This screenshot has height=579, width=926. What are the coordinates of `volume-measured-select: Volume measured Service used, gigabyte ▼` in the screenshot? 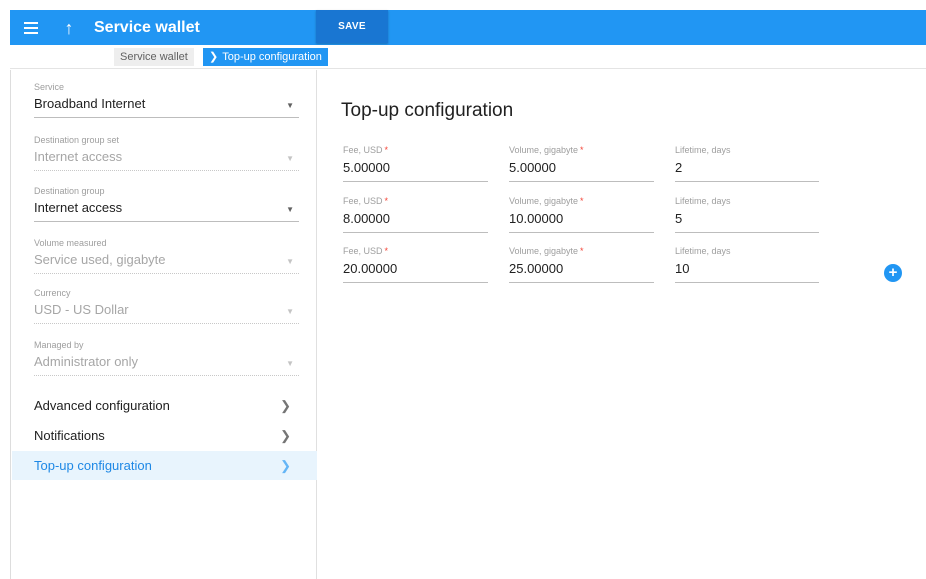 It's located at (166, 256).